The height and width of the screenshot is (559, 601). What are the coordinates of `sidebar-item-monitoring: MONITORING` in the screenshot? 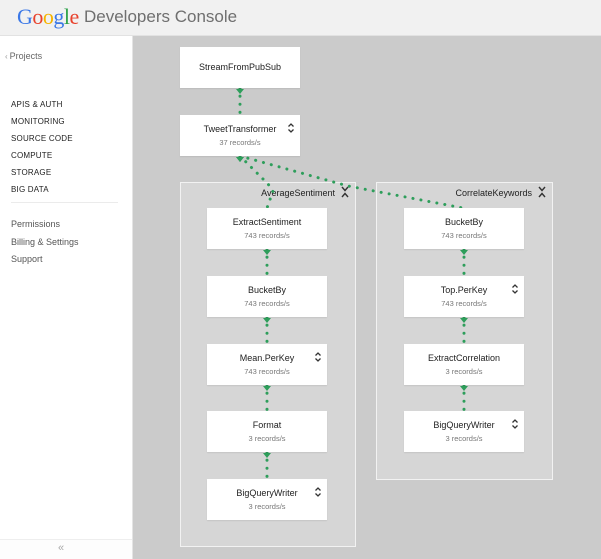 It's located at (42, 121).